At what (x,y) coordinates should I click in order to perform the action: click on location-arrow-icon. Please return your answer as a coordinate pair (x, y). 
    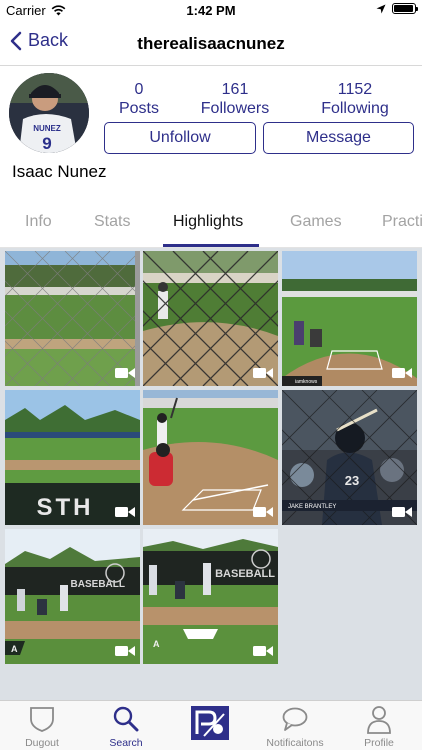
    Looking at the image, I should click on (381, 8).